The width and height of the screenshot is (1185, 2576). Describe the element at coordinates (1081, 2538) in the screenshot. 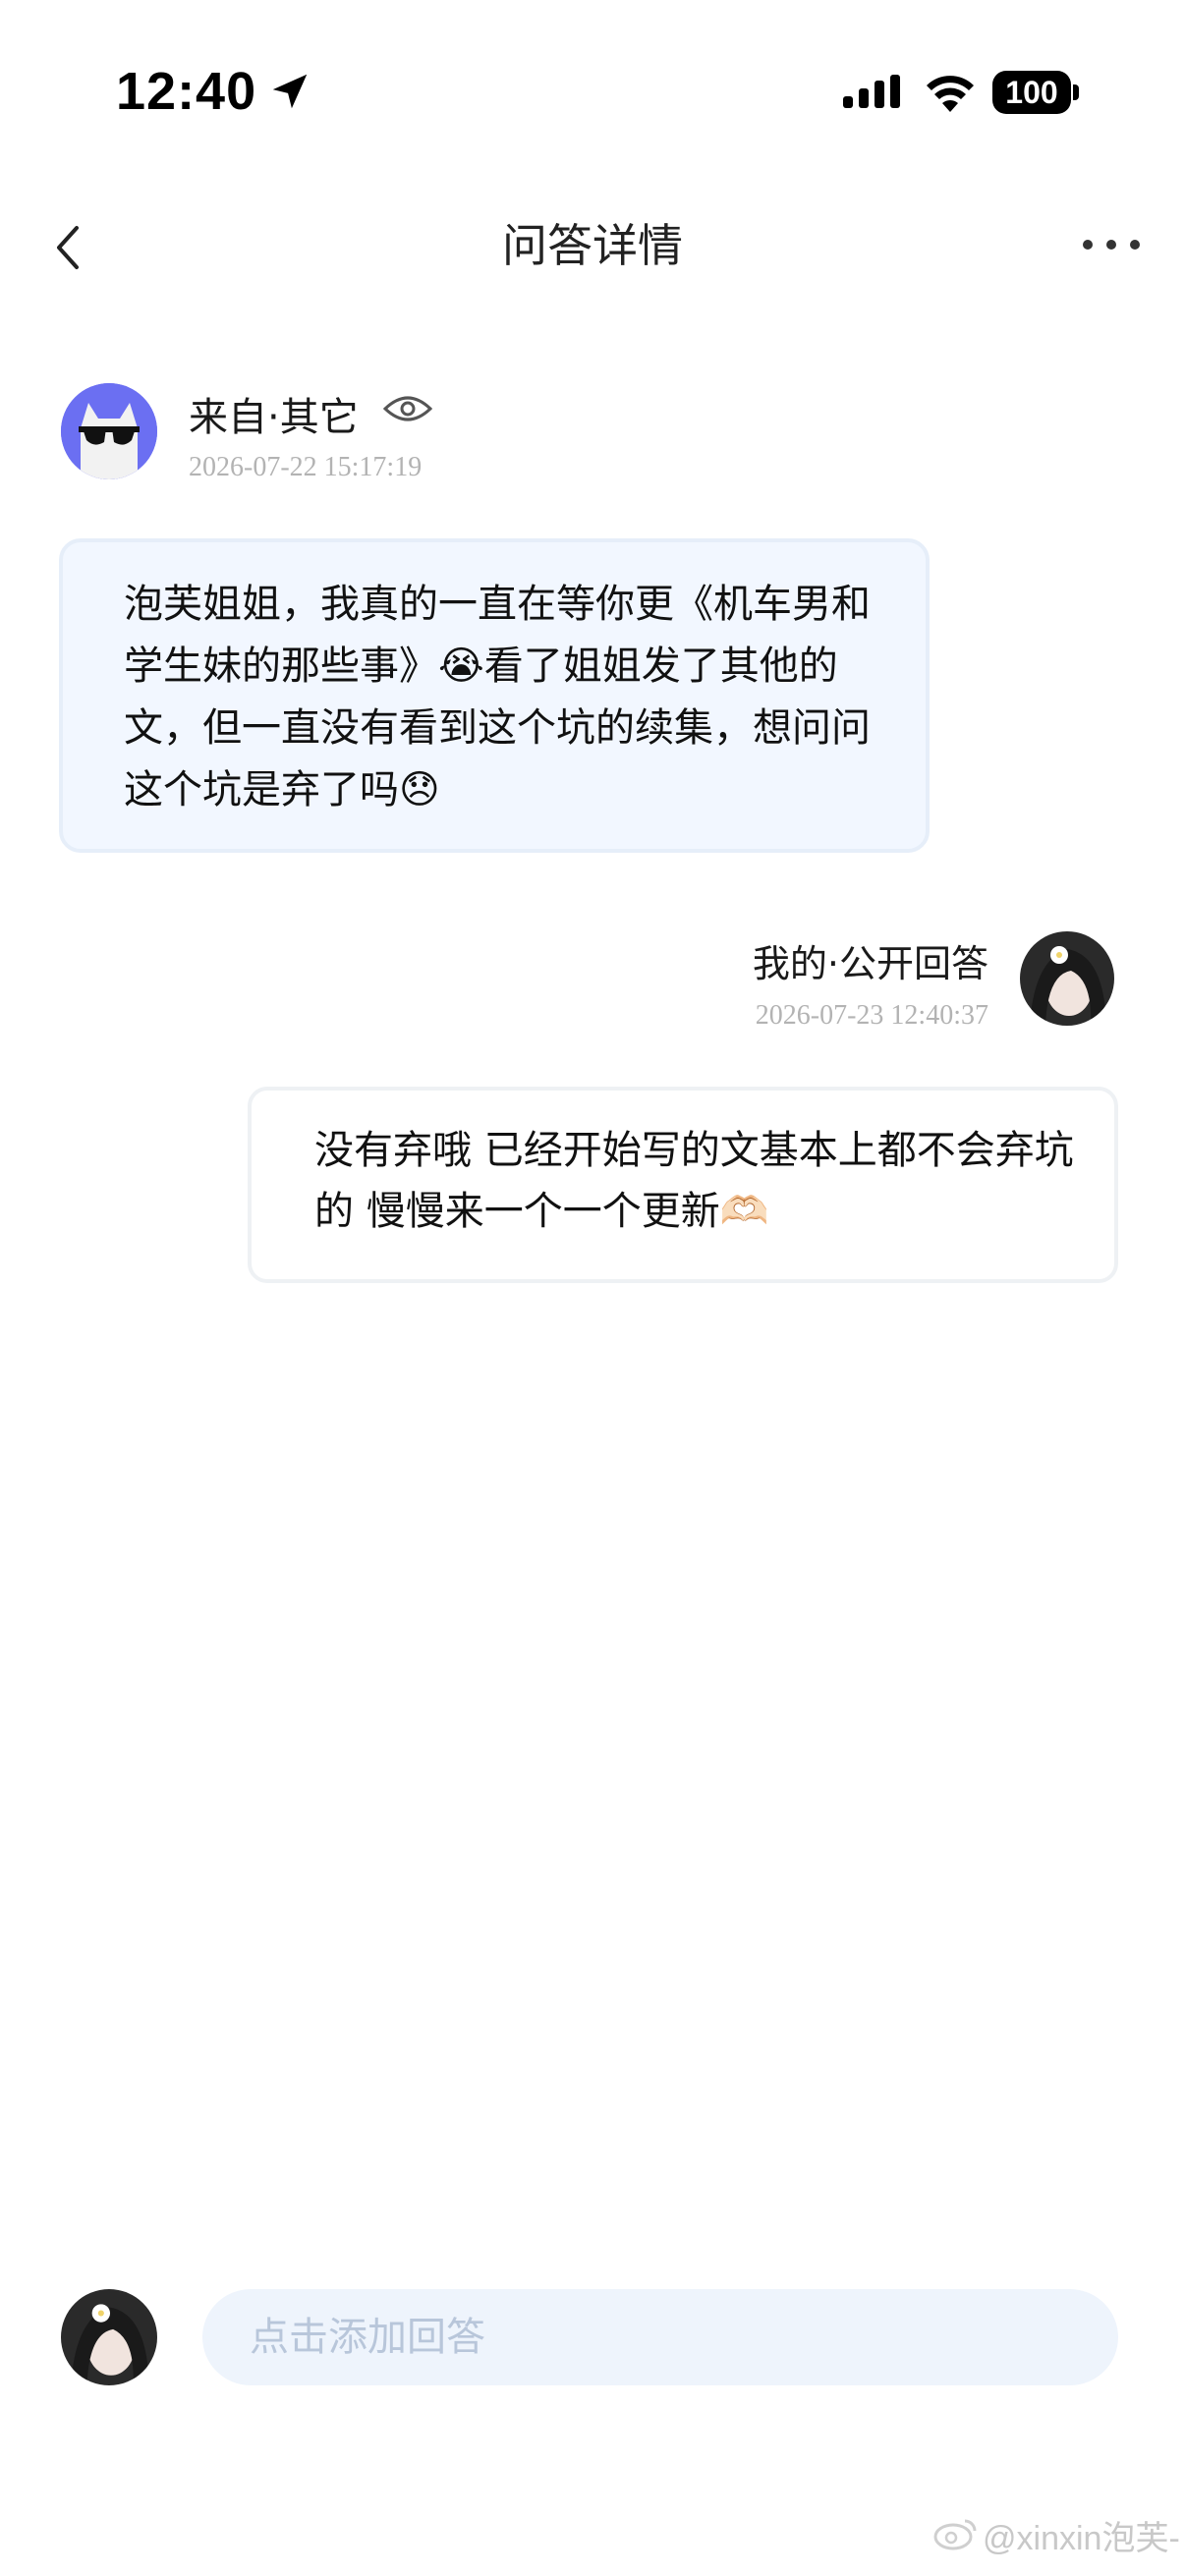

I see `watermark-text: @xinxin泡芙-` at that location.